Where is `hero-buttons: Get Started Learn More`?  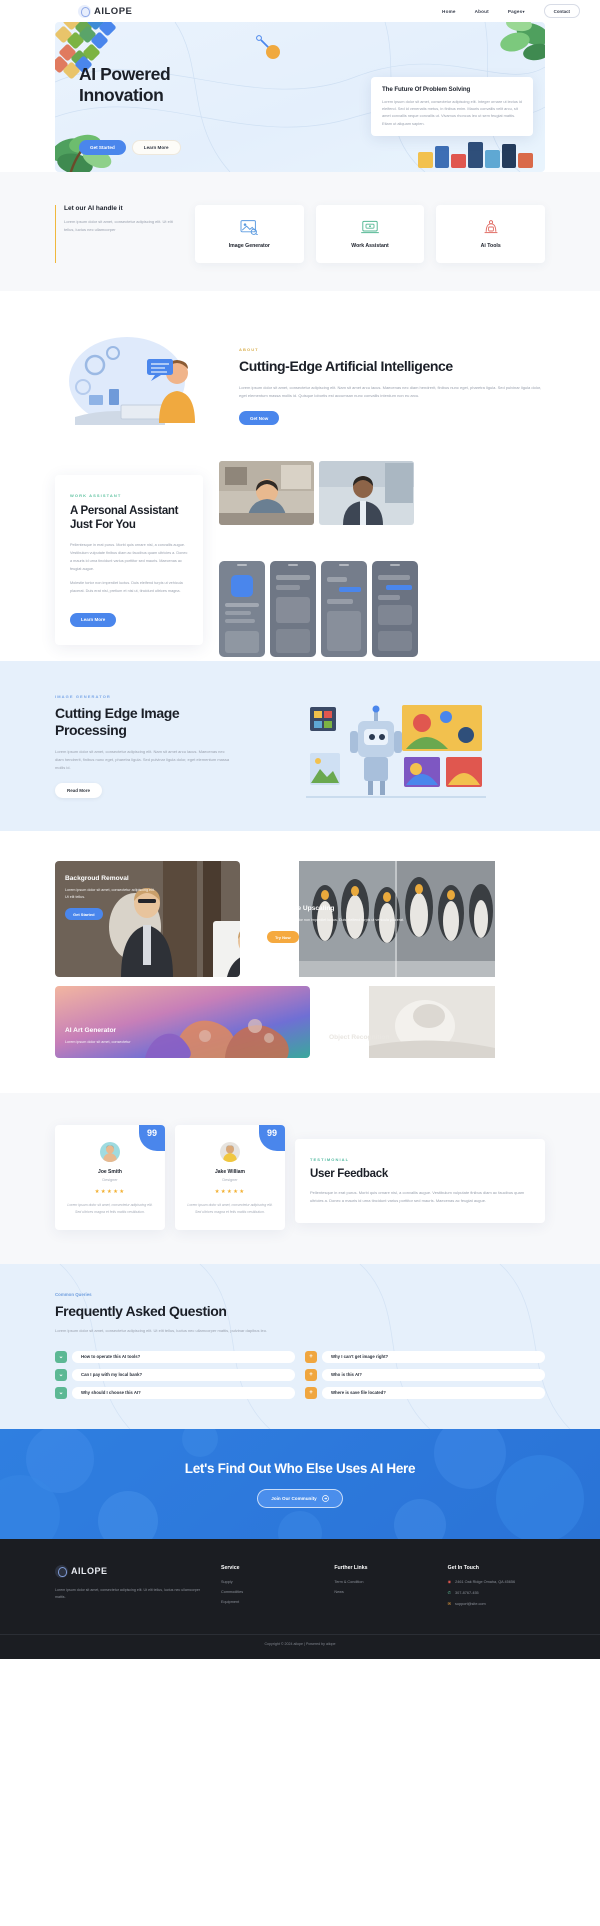 hero-buttons: Get Started Learn More is located at coordinates (130, 148).